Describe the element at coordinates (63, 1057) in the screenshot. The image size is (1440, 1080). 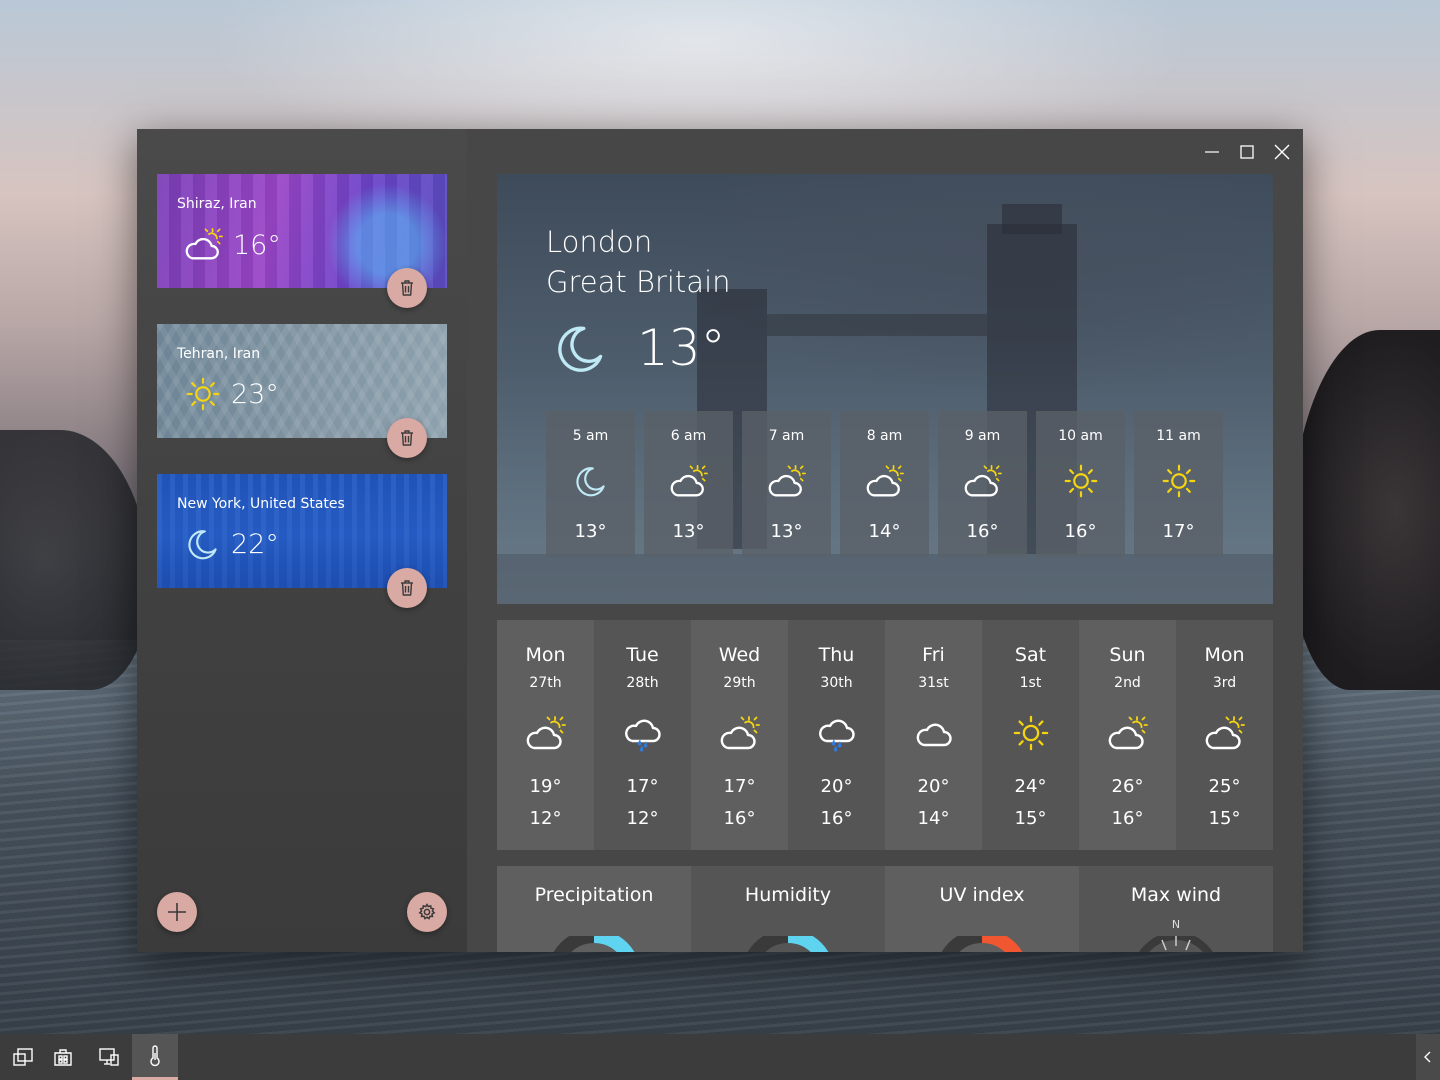
I see `taskbar-store-button` at that location.